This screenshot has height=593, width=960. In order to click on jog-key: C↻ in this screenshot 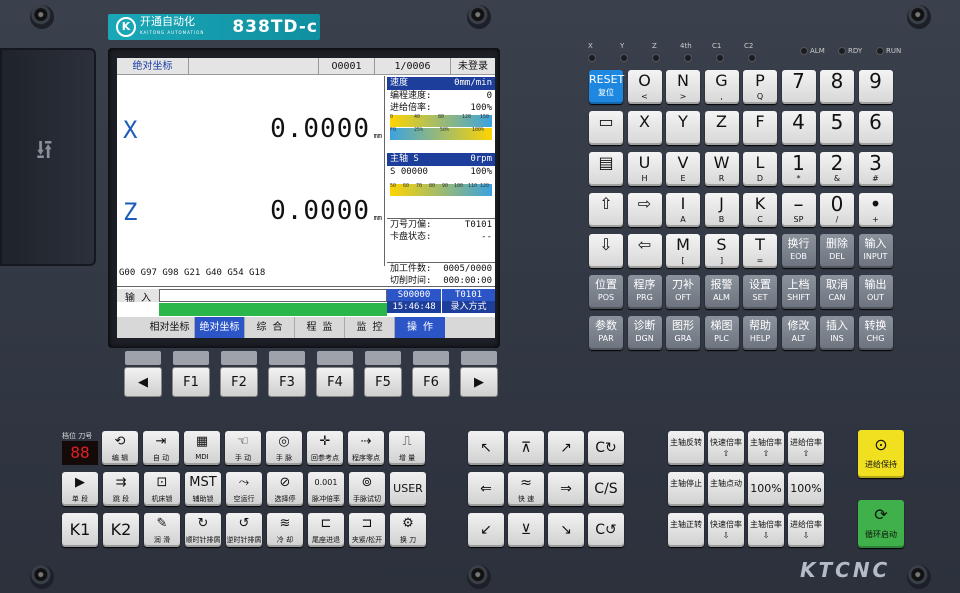, I will do `click(606, 448)`.